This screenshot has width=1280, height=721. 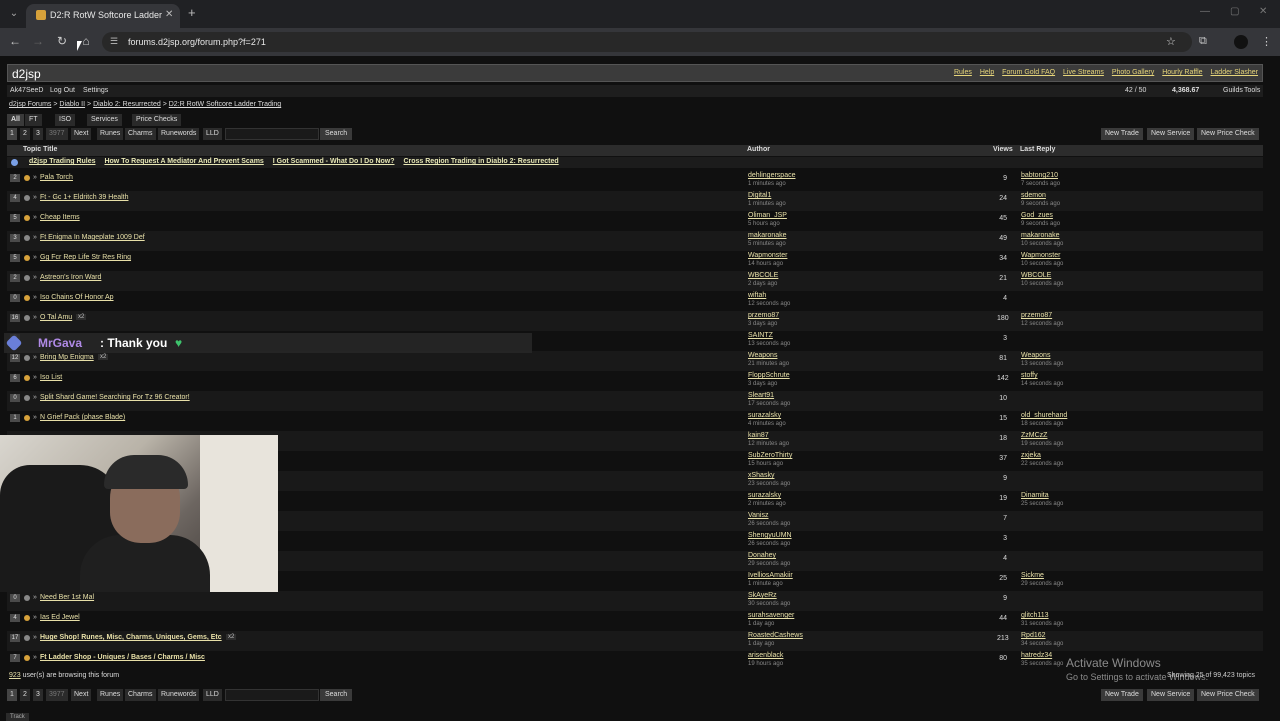 What do you see at coordinates (26, 74) in the screenshot?
I see `site-logo: d2jsp` at bounding box center [26, 74].